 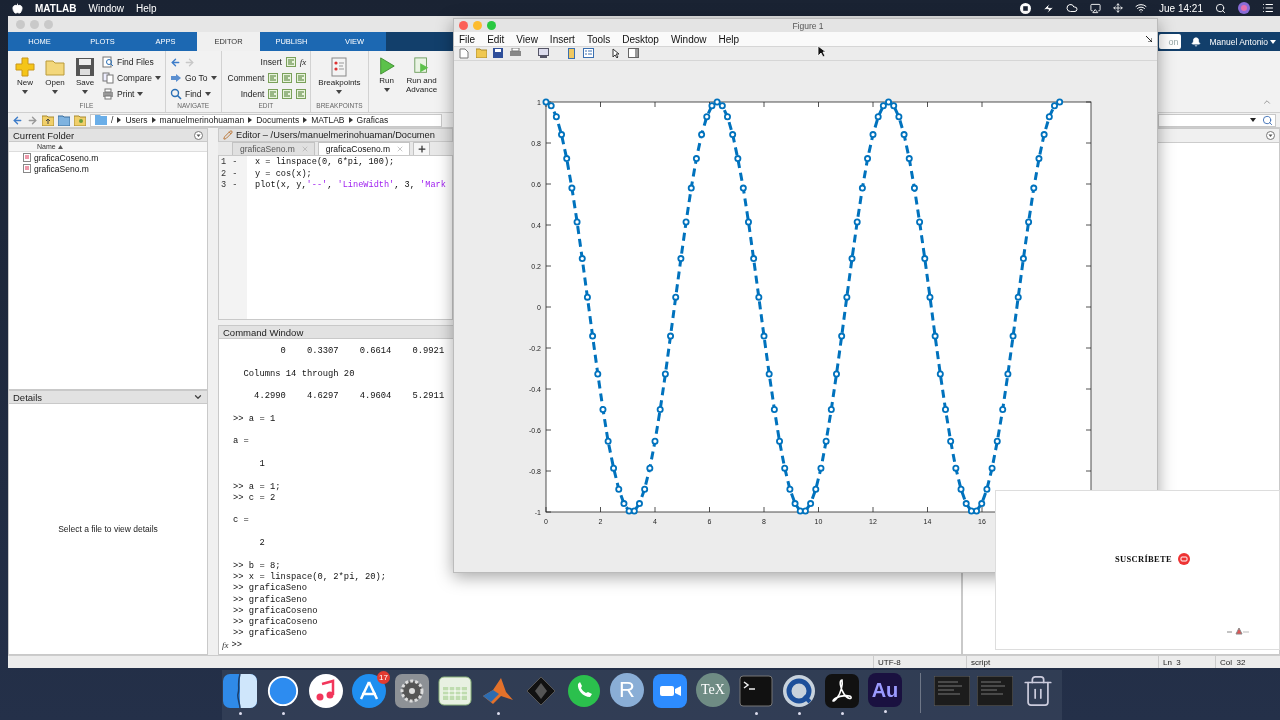 I want to click on command-line: >> a = 1;, so click(x=257, y=487).